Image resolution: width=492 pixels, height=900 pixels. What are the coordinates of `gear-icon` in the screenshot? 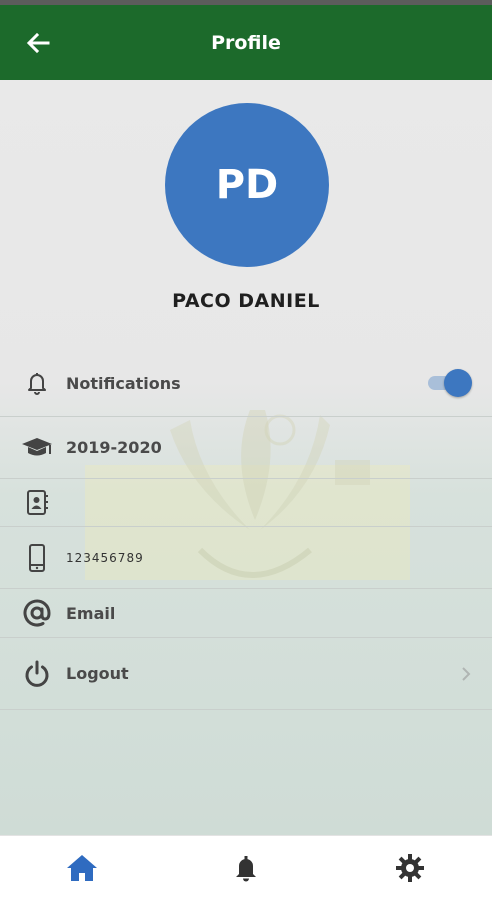 It's located at (410, 868).